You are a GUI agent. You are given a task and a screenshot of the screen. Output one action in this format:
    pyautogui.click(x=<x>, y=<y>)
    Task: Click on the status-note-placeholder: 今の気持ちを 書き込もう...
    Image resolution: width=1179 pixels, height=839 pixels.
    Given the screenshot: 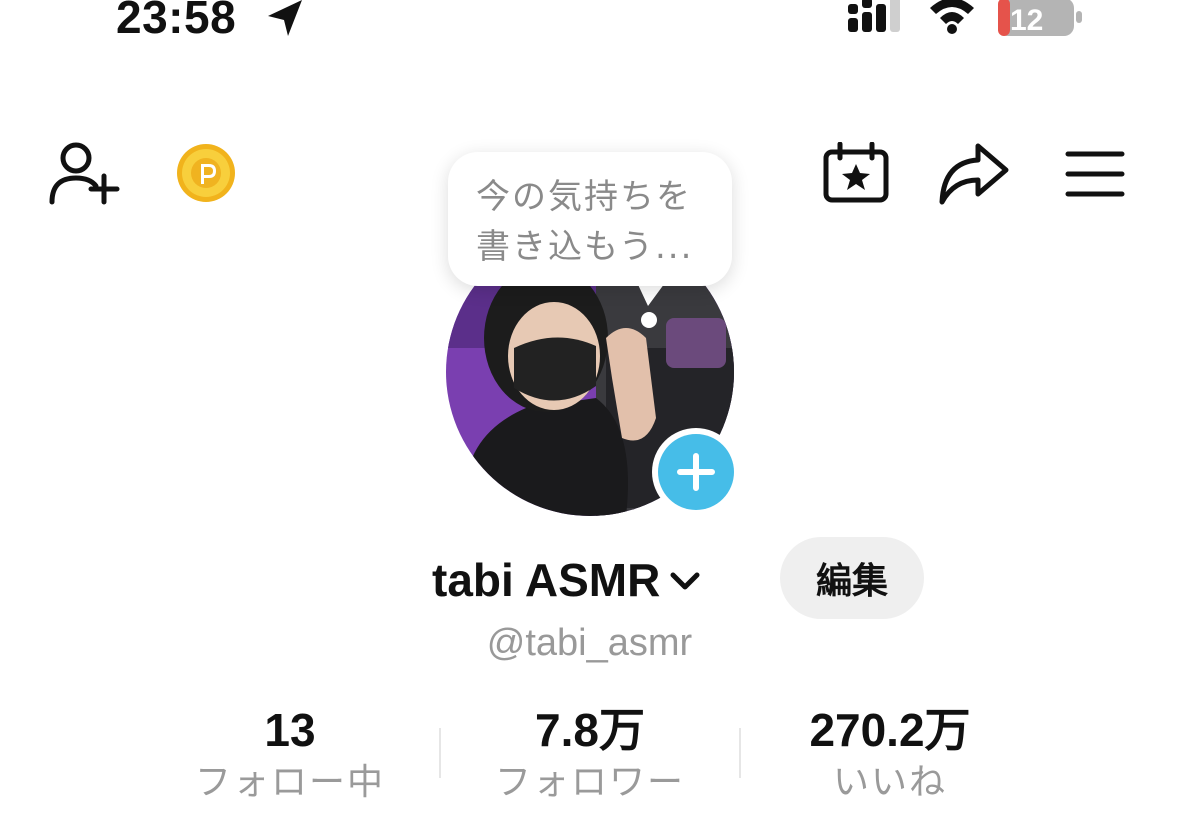 What is the action you would take?
    pyautogui.click(x=596, y=222)
    